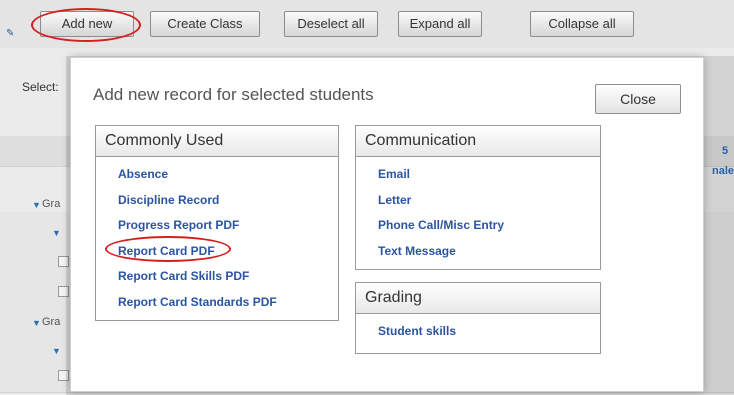 This screenshot has width=734, height=395. I want to click on menu-link-text-message: Text Message, so click(489, 256).